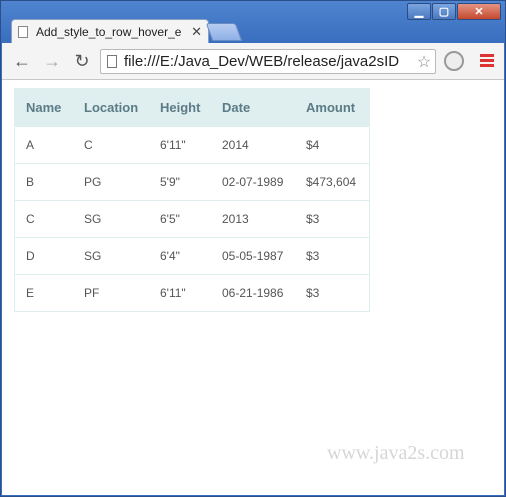  What do you see at coordinates (419, 11) in the screenshot?
I see `minimize-button: ▁` at bounding box center [419, 11].